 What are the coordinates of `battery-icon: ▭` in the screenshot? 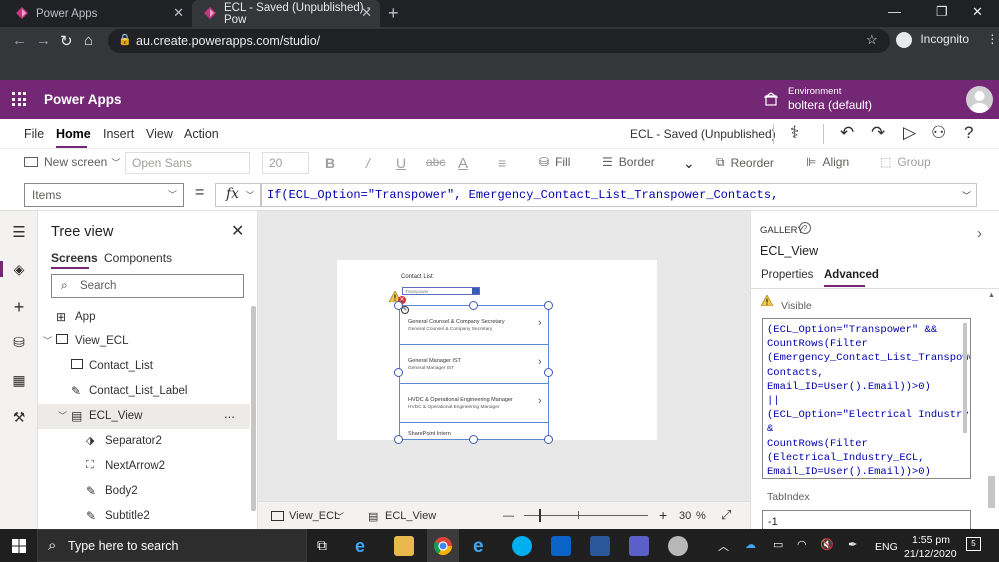 It's located at (778, 544).